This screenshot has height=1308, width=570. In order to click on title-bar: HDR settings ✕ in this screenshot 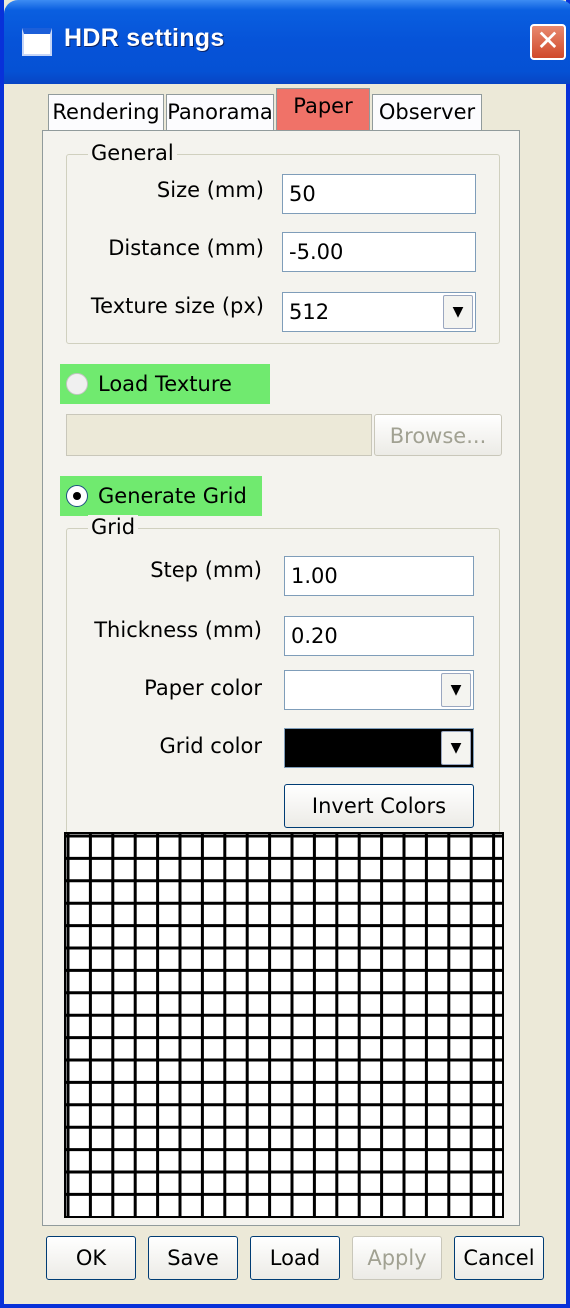, I will do `click(287, 42)`.